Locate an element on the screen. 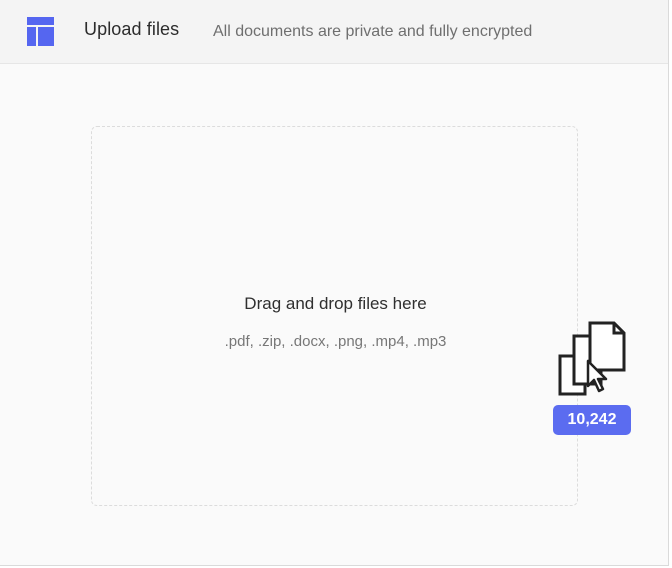 Image resolution: width=672 pixels, height=568 pixels. stacked-files-with-cursor-icon is located at coordinates (592, 358).